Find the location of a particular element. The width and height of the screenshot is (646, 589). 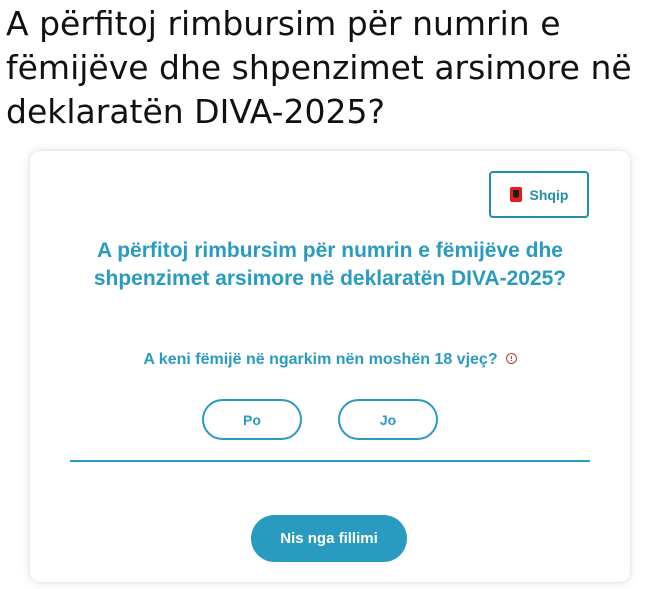

restart-button: Nis nga fillimi is located at coordinates (329, 538).